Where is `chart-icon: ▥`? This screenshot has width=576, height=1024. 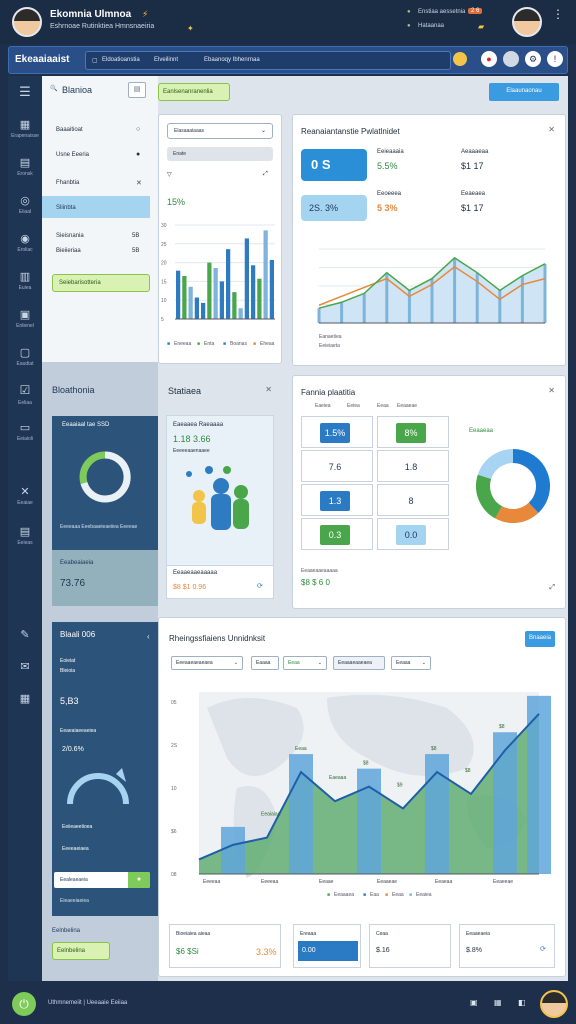 chart-icon: ▥ is located at coordinates (25, 276).